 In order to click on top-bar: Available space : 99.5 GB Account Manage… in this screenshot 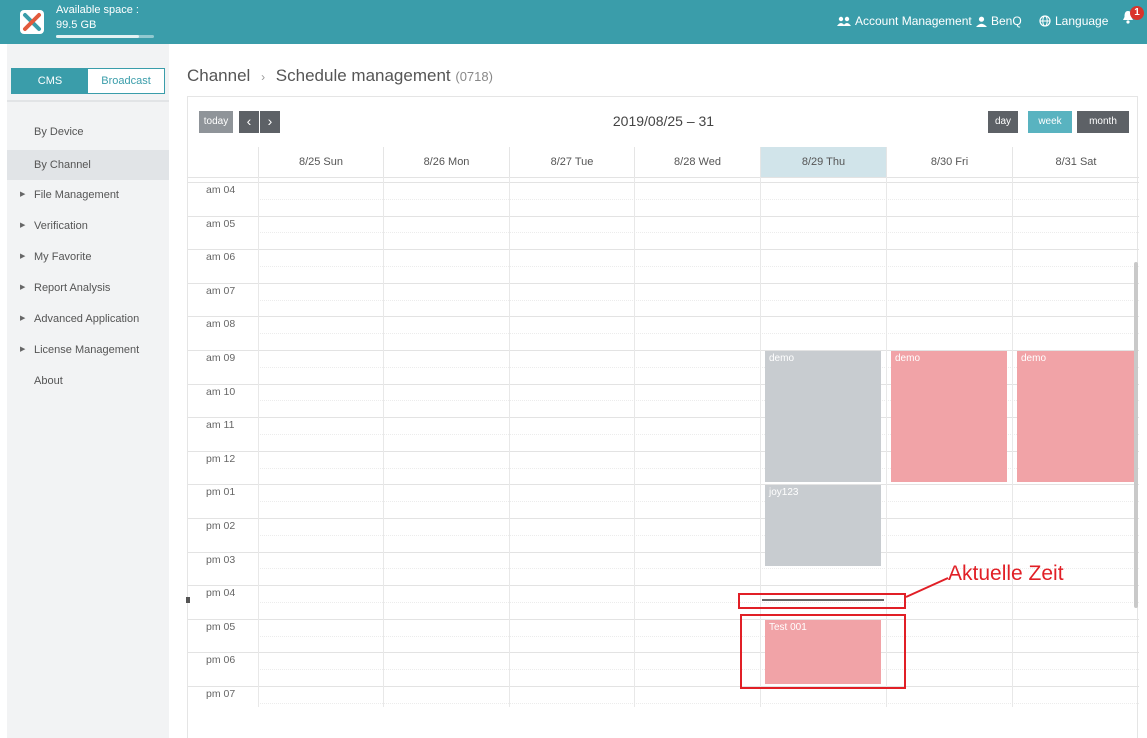, I will do `click(573, 22)`.